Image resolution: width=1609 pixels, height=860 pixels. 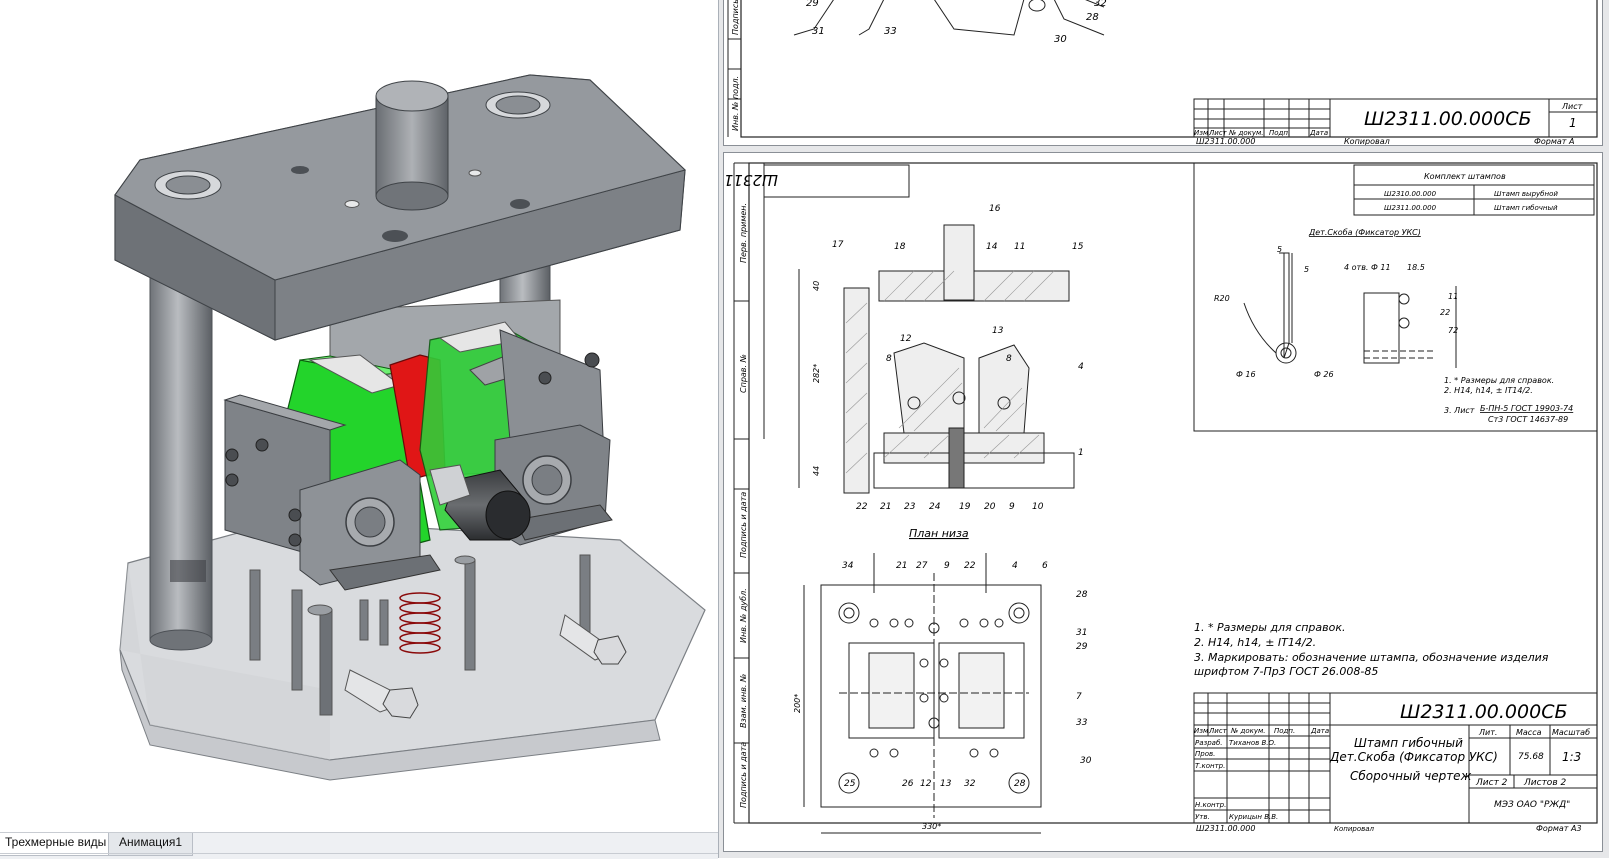 What do you see at coordinates (818, 31) in the screenshot?
I see `balloon: 31` at bounding box center [818, 31].